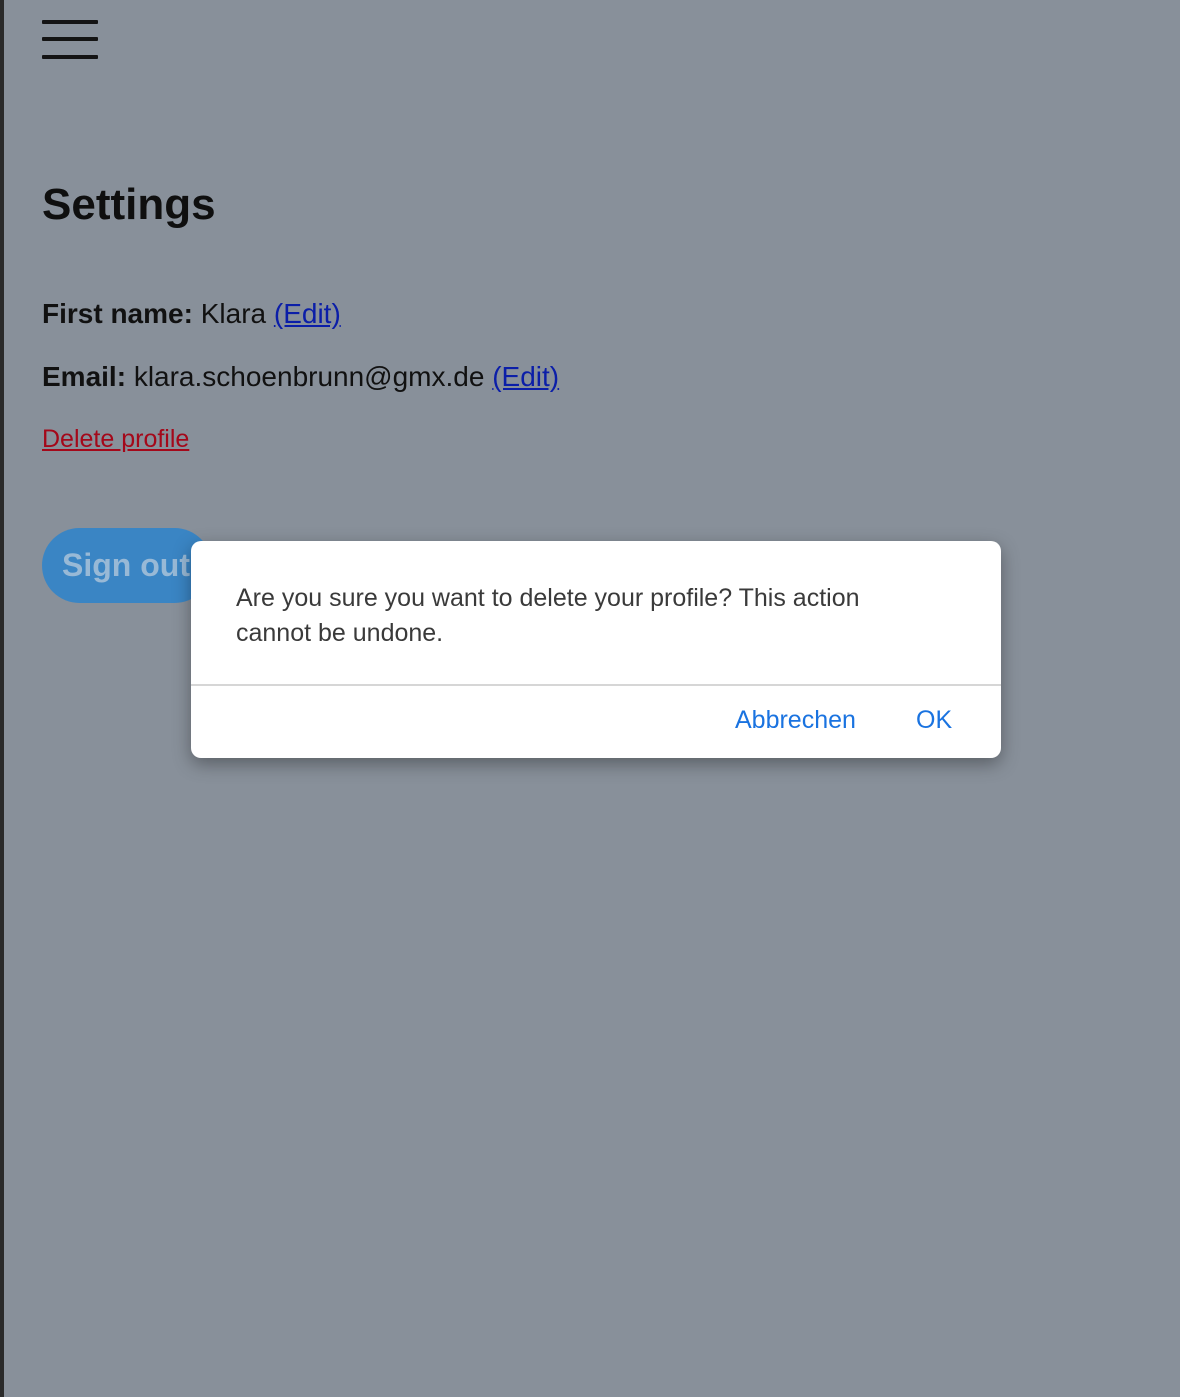 This screenshot has width=1180, height=1397. Describe the element at coordinates (129, 204) in the screenshot. I see `page-title: Settings` at that location.